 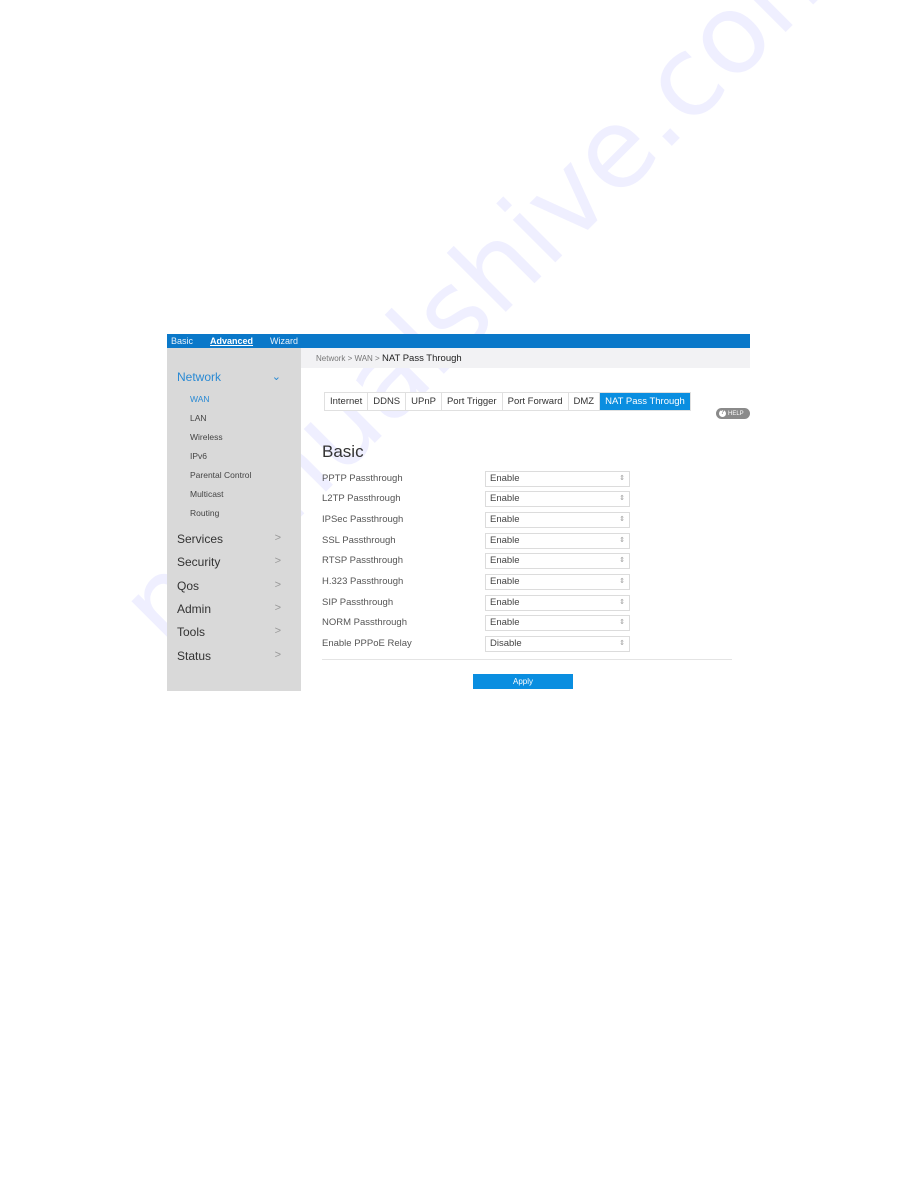 I want to click on sidebar-item-status: Status >, so click(x=232, y=656).